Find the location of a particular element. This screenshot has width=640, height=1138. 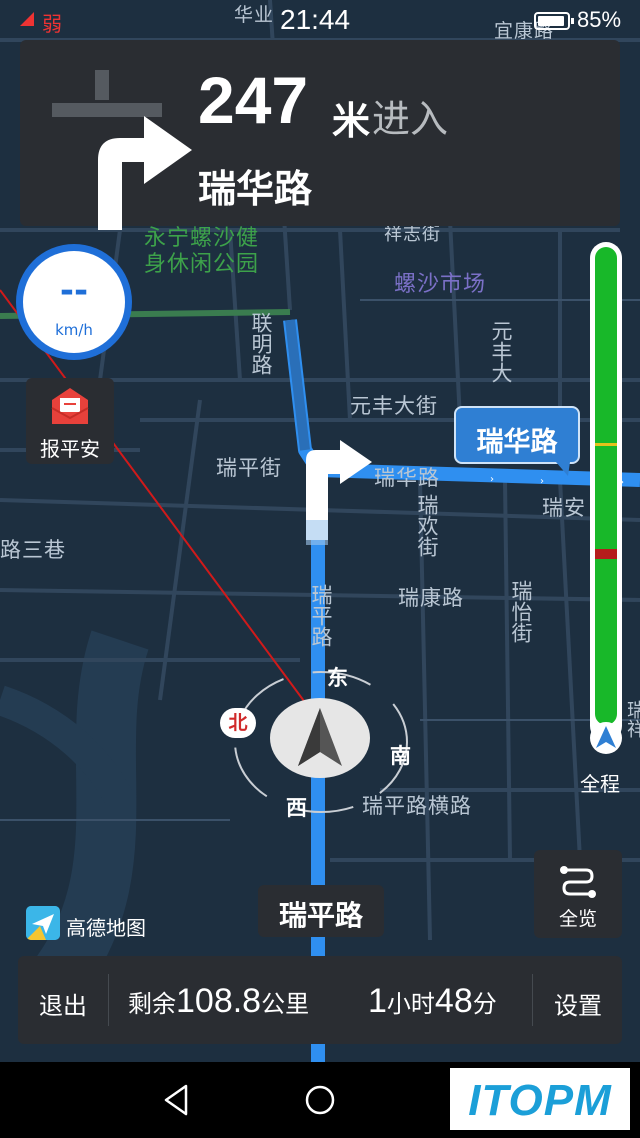

remaining-distance: 剩余108.8公里 is located at coordinates (218, 1001).